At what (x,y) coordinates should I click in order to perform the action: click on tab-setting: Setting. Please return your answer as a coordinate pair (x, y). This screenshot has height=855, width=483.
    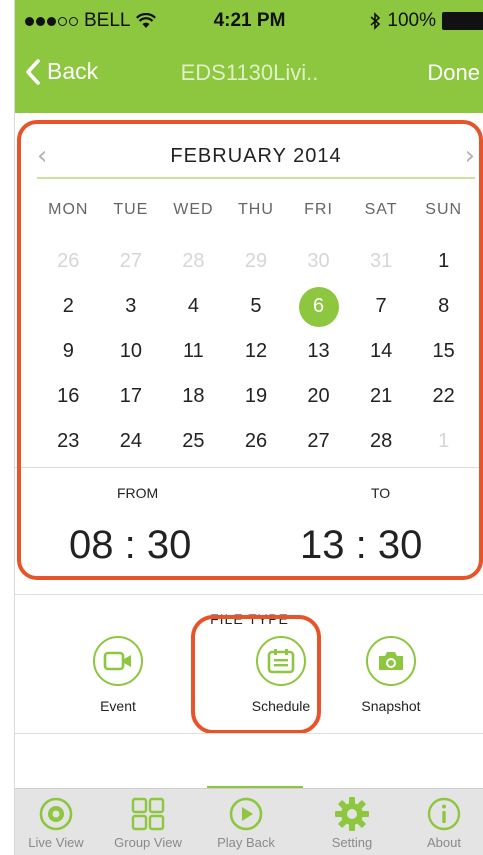
    Looking at the image, I should click on (352, 822).